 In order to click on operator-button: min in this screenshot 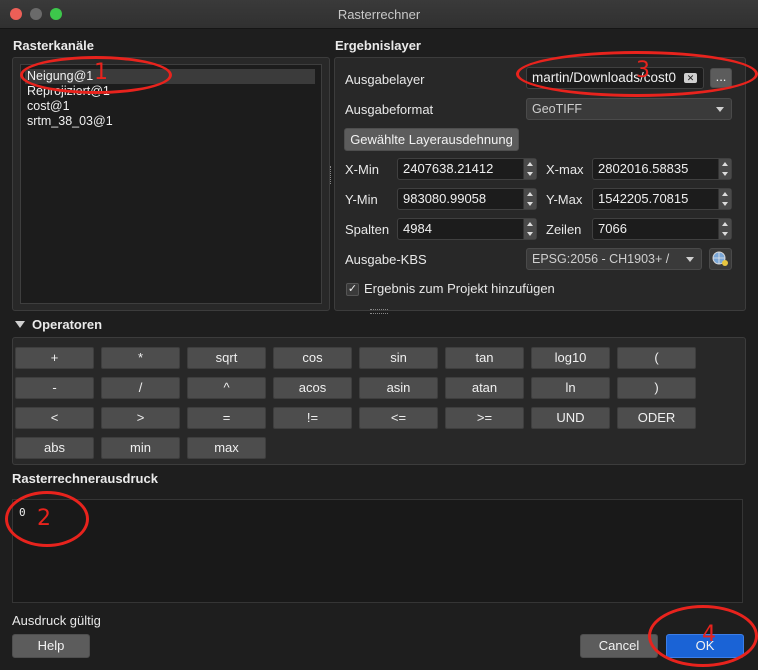, I will do `click(140, 448)`.